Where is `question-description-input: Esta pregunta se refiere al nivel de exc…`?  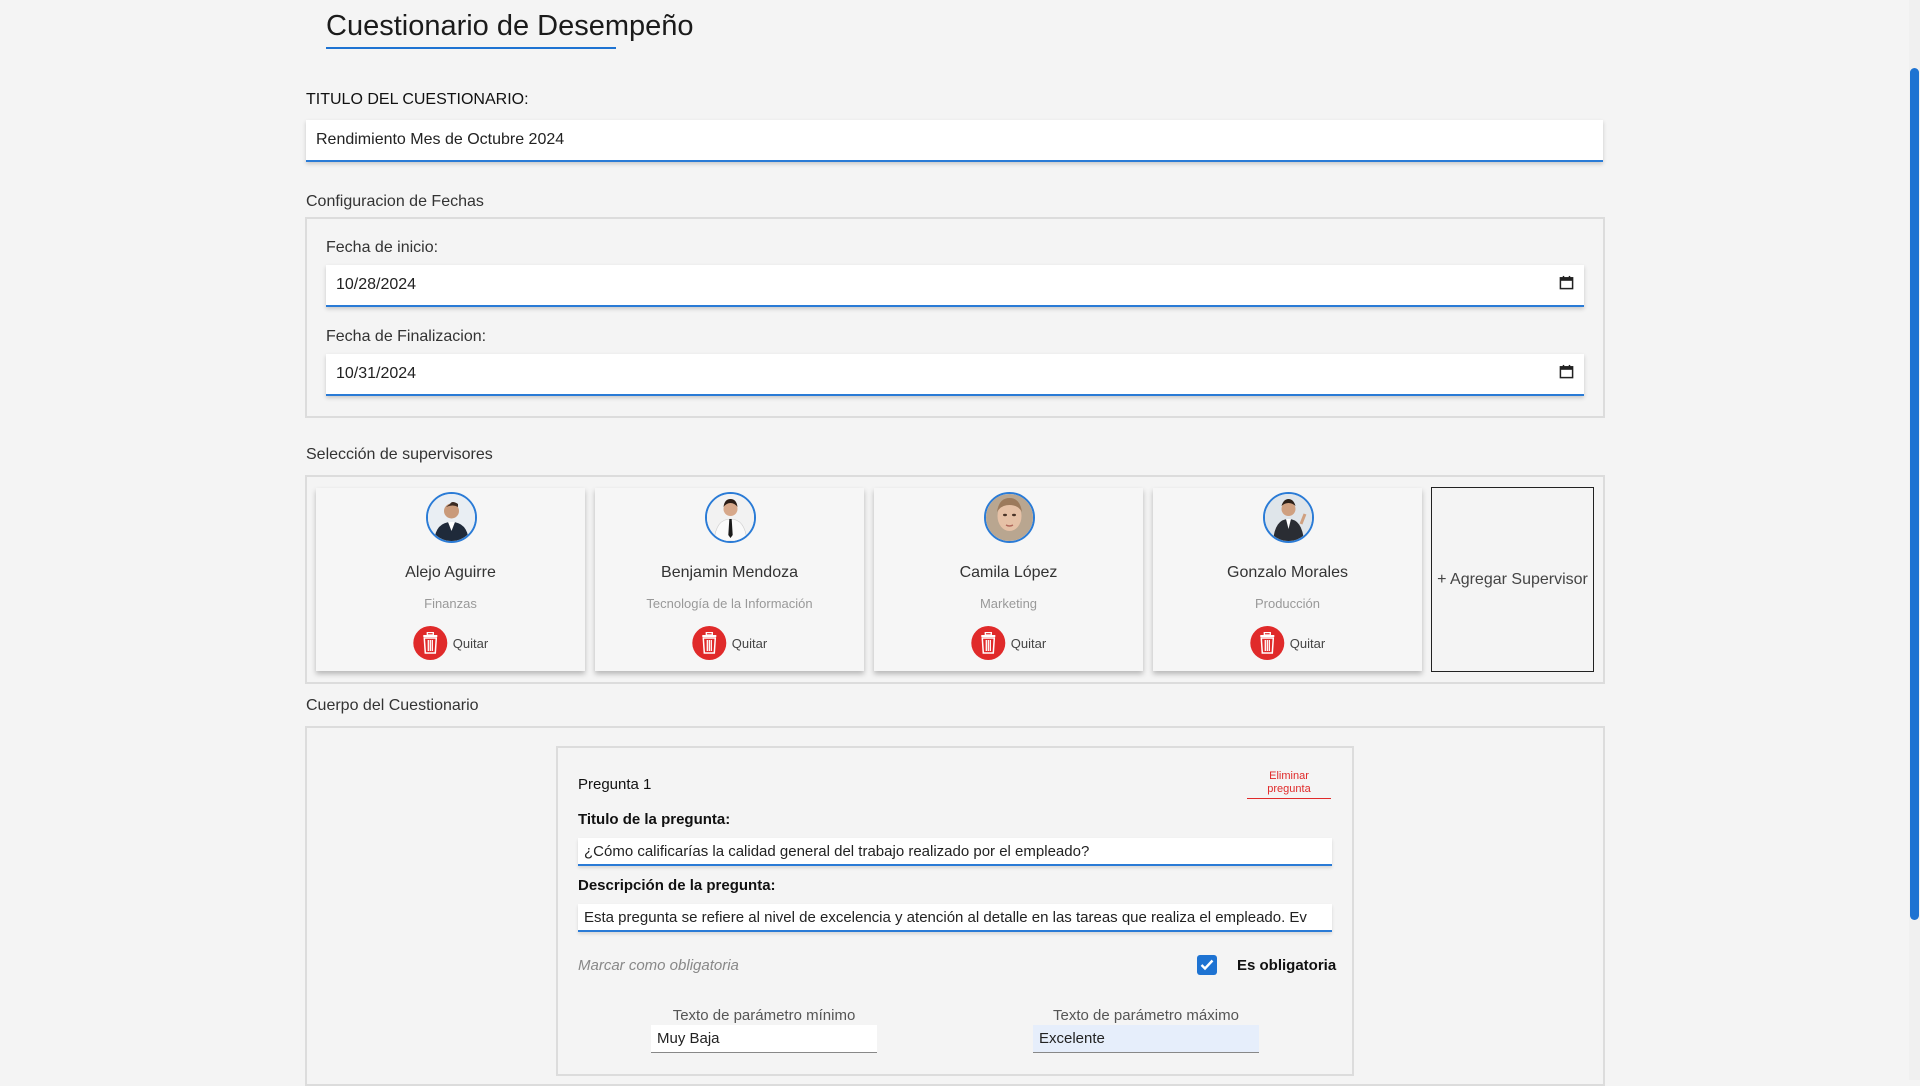
question-description-input: Esta pregunta se refiere al nivel de exc… is located at coordinates (955, 918).